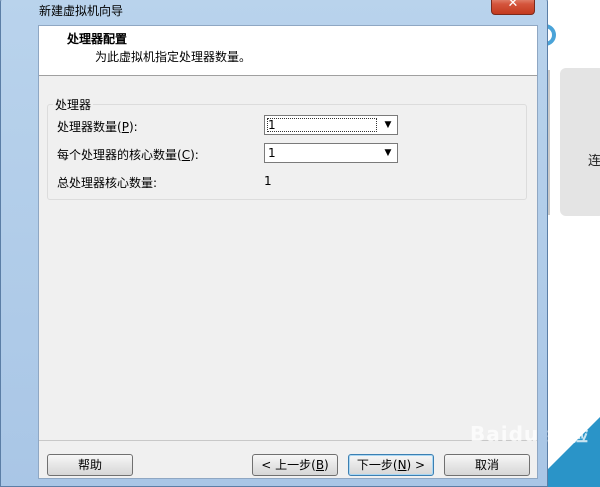 The height and width of the screenshot is (487, 600). Describe the element at coordinates (295, 465) in the screenshot. I see `back-button: < 上一步(B)` at that location.